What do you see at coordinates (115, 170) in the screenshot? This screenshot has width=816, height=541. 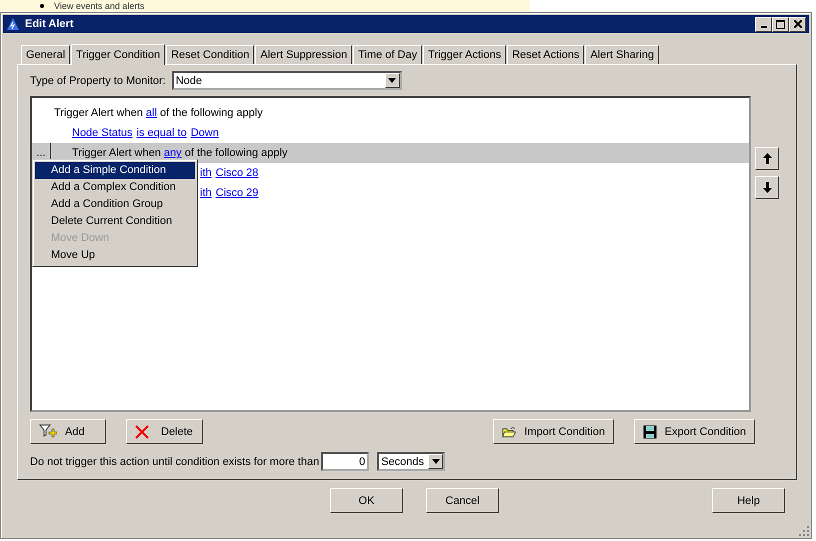 I see `menu-item: Add a Simple Condition` at bounding box center [115, 170].